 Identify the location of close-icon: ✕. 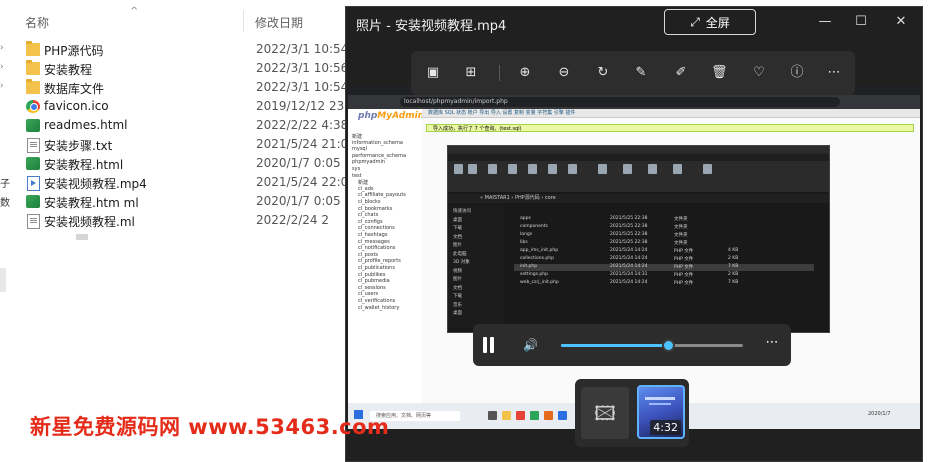
(901, 22).